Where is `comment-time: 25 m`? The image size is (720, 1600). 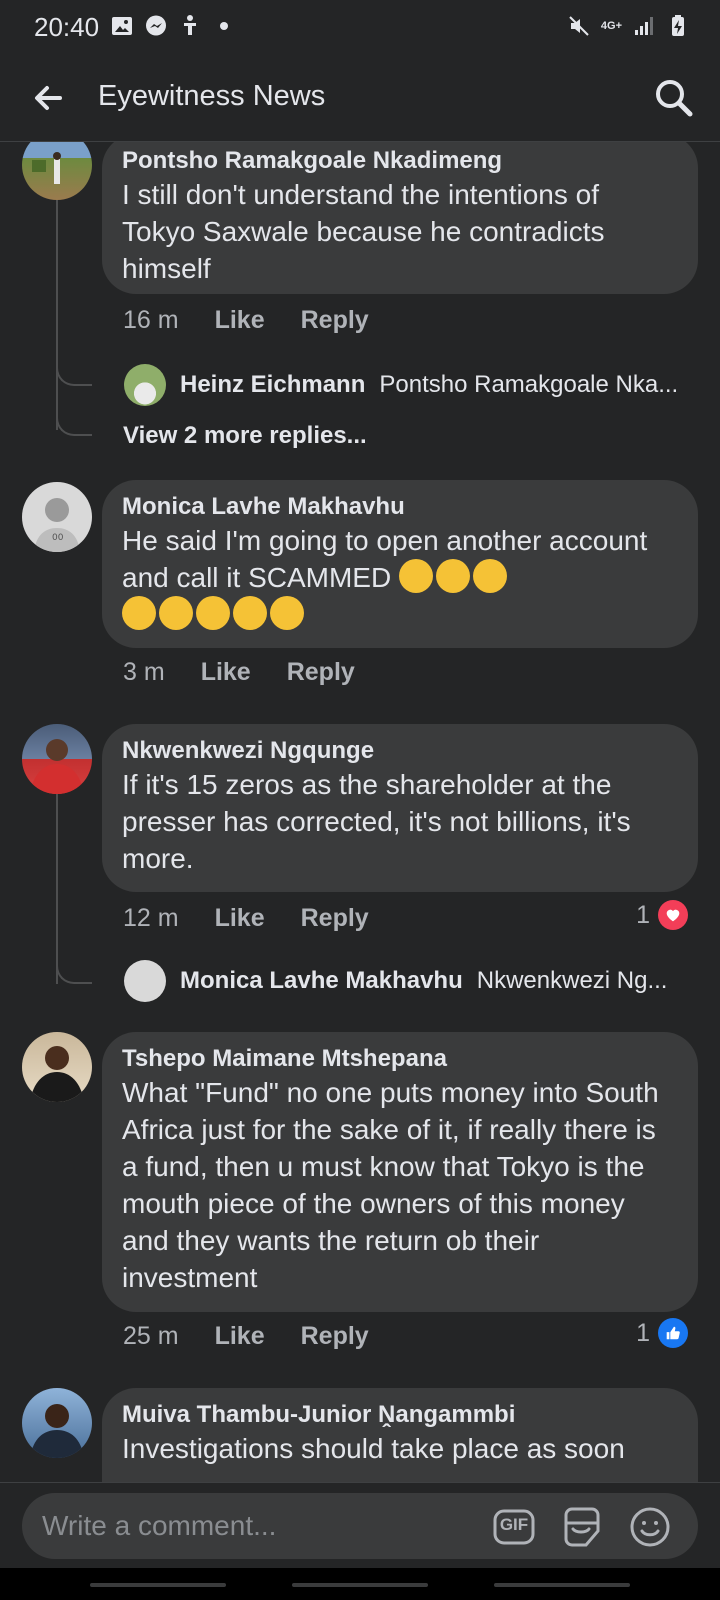 comment-time: 25 m is located at coordinates (151, 1336).